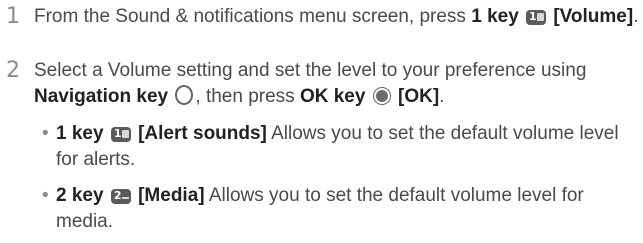 This screenshot has height=243, width=643. I want to click on ok-key-icon, so click(381, 96).